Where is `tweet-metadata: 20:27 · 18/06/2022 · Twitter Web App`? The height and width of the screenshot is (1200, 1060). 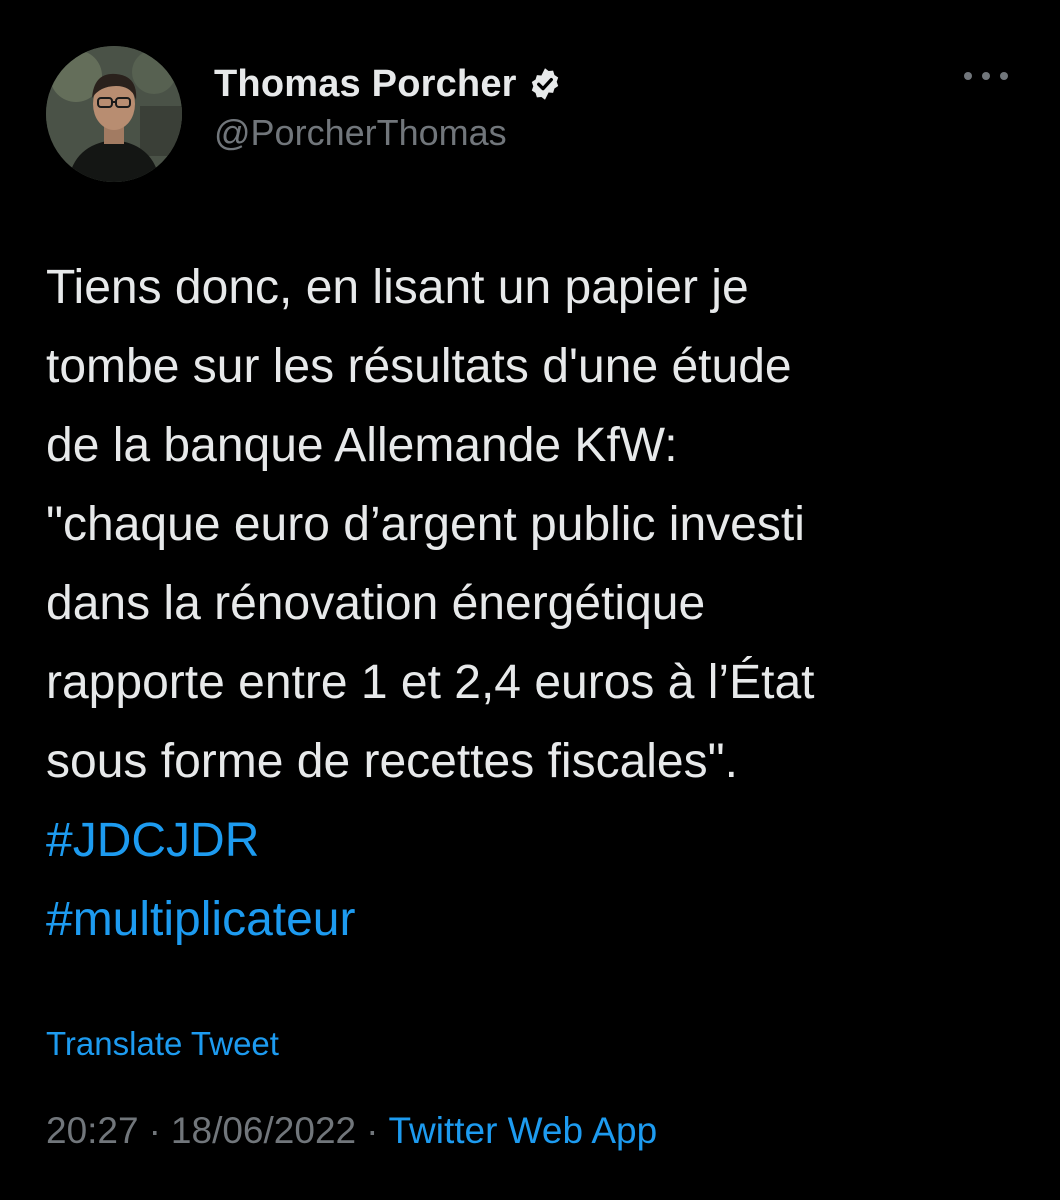
tweet-metadata: 20:27 · 18/06/2022 · Twitter Web App is located at coordinates (351, 1131).